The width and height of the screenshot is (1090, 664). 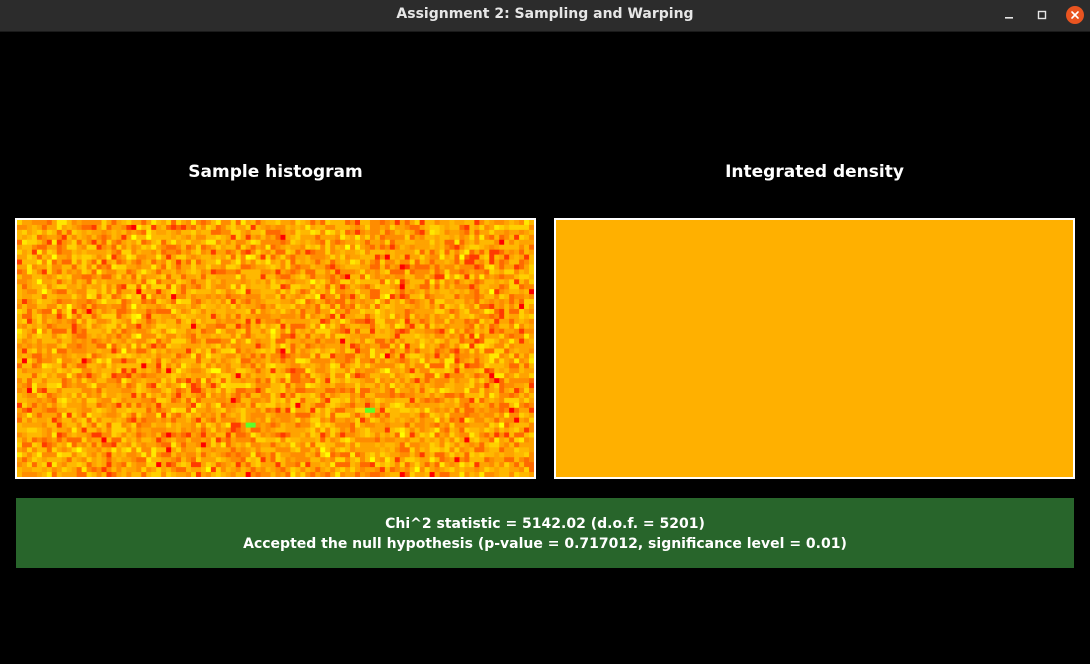 What do you see at coordinates (1075, 15) in the screenshot?
I see `close-button` at bounding box center [1075, 15].